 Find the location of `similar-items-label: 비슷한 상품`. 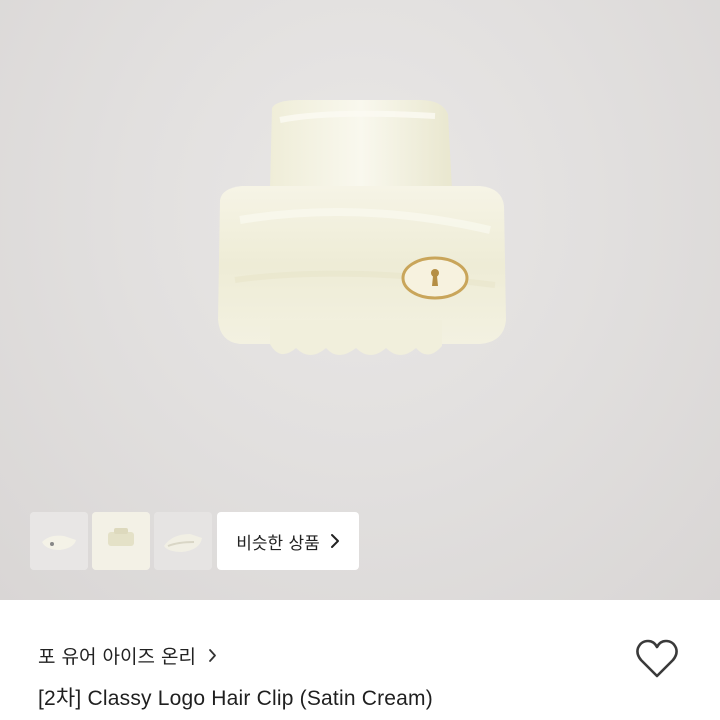

similar-items-label: 비슷한 상품 is located at coordinates (278, 543).